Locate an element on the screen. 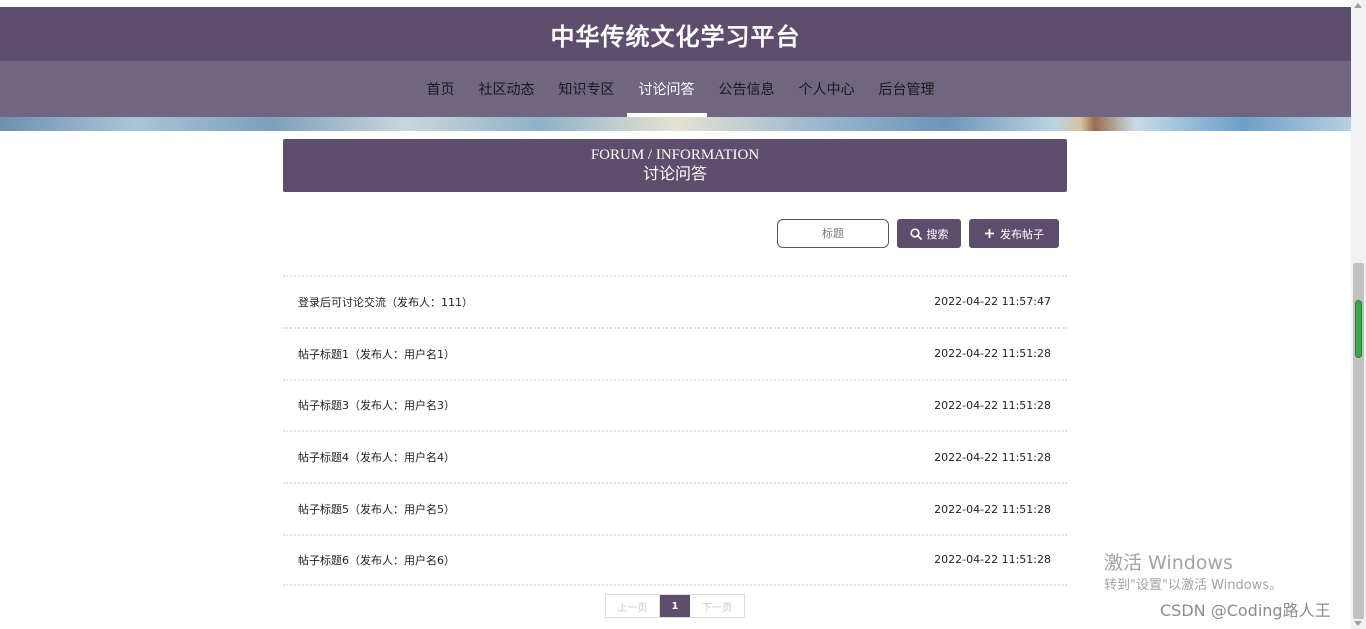  prev-page-button: 上一页 is located at coordinates (633, 606).